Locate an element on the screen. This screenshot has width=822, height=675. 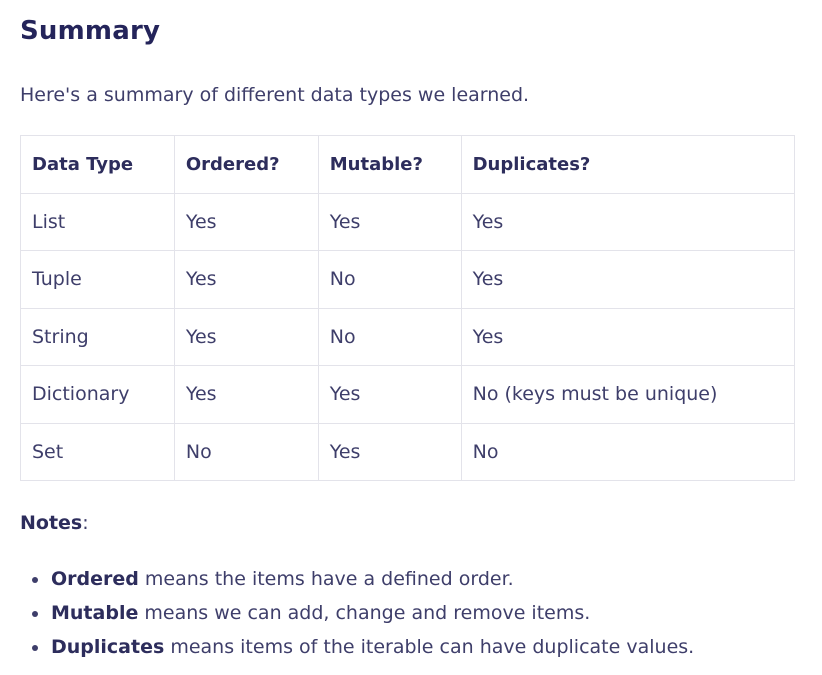
cell-data-type: String is located at coordinates (97, 336).